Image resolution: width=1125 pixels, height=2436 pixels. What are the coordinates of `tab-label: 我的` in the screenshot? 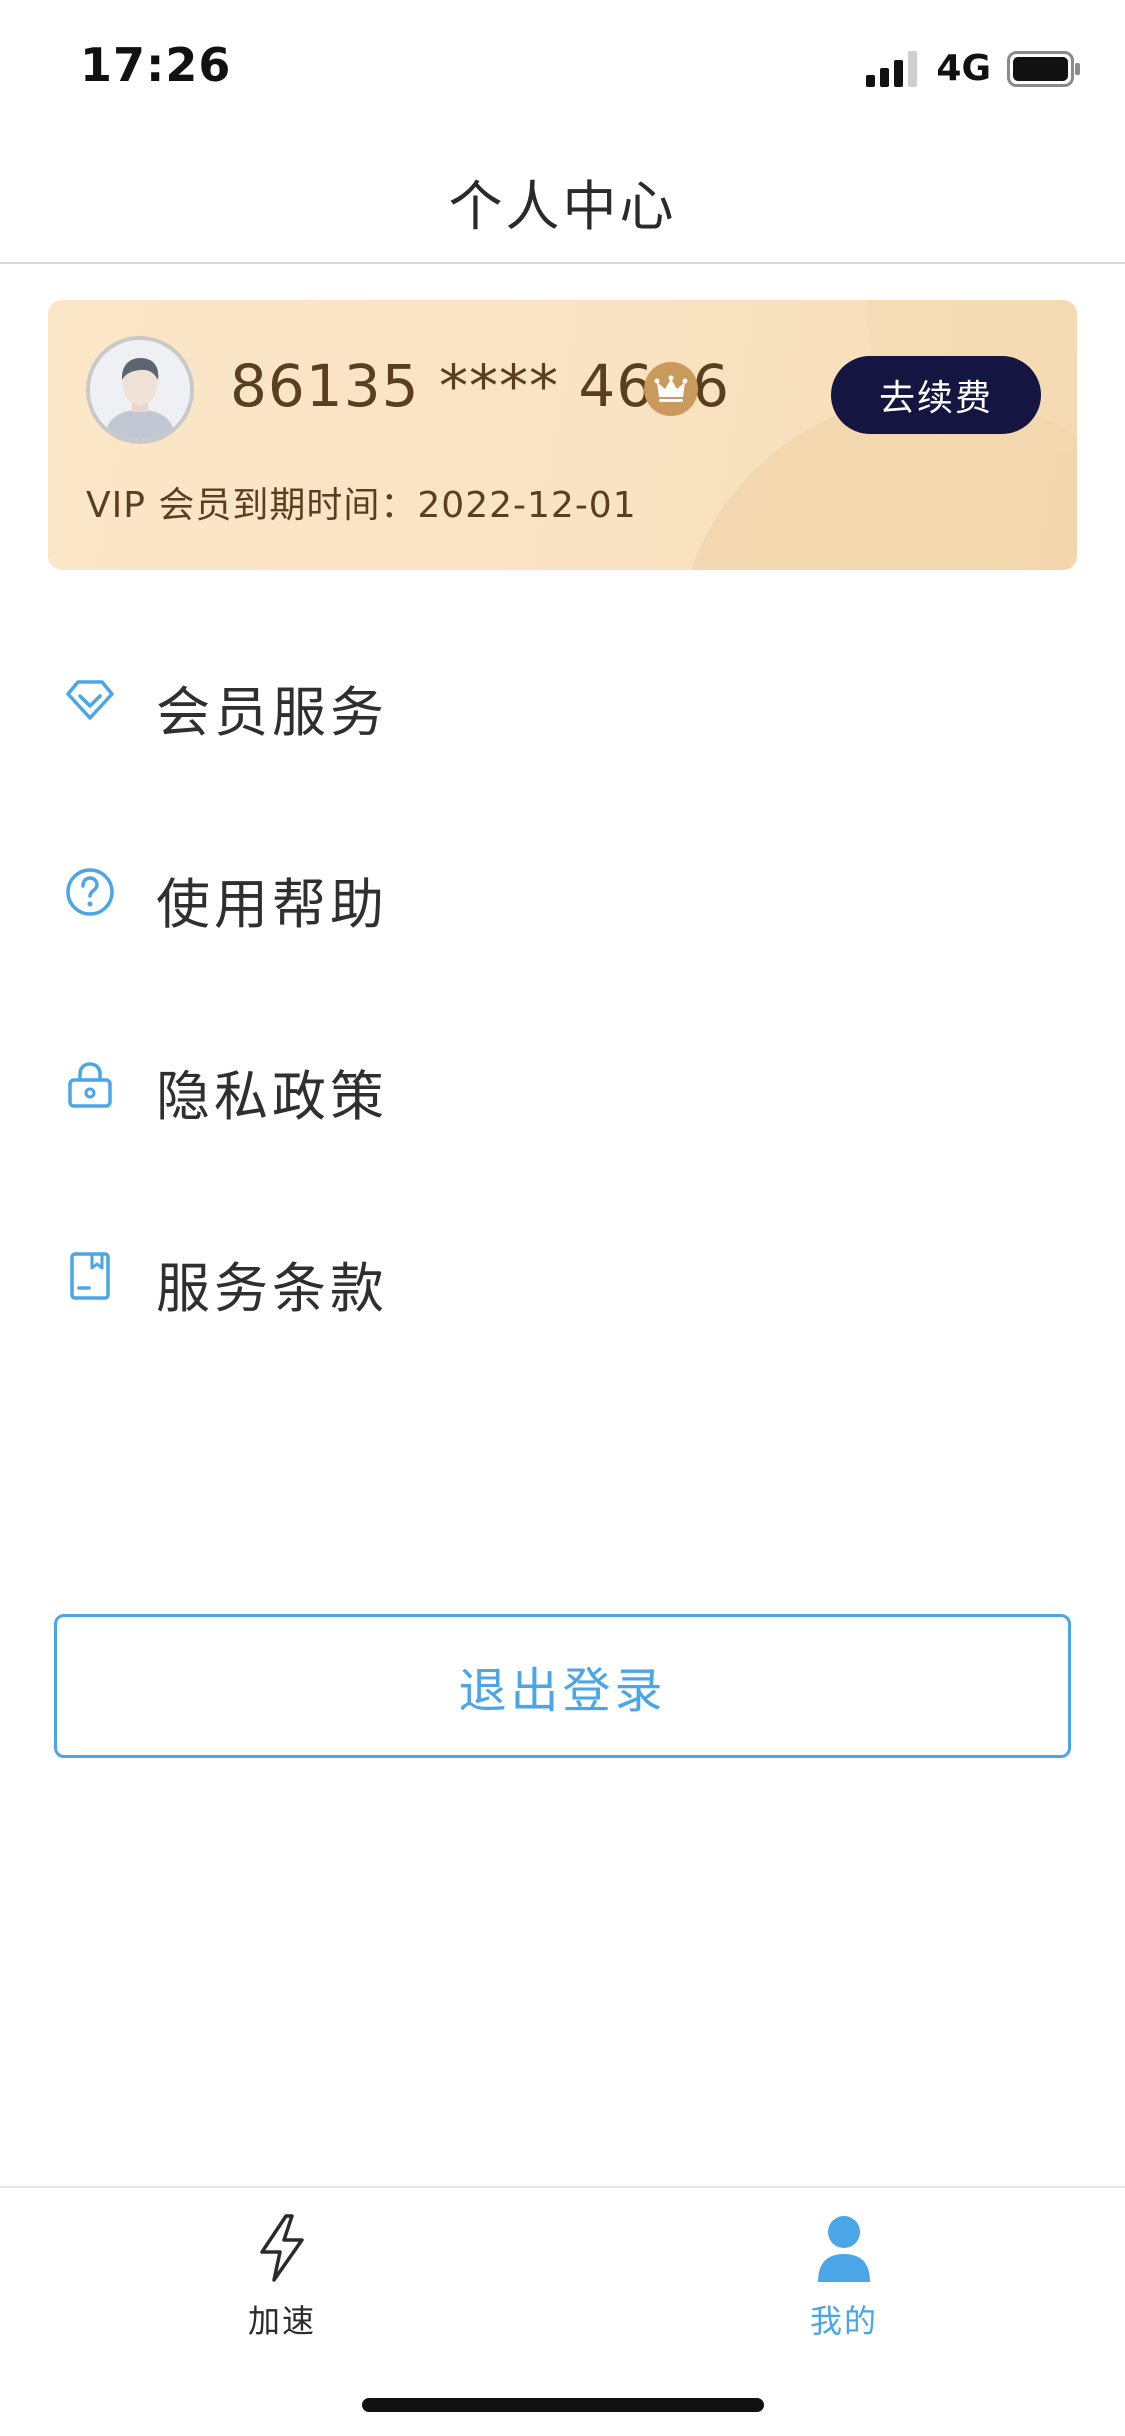 It's located at (843, 2321).